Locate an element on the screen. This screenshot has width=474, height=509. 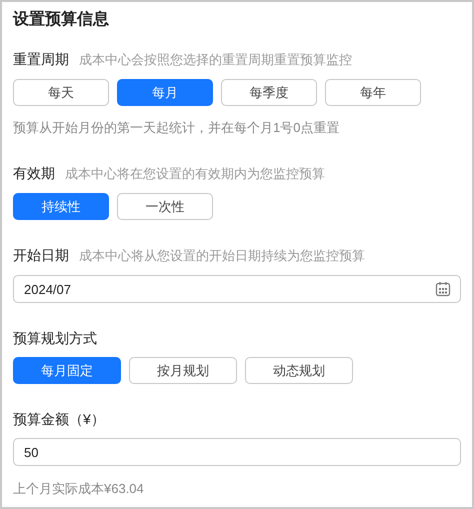
option-button: 每天 is located at coordinates (61, 92).